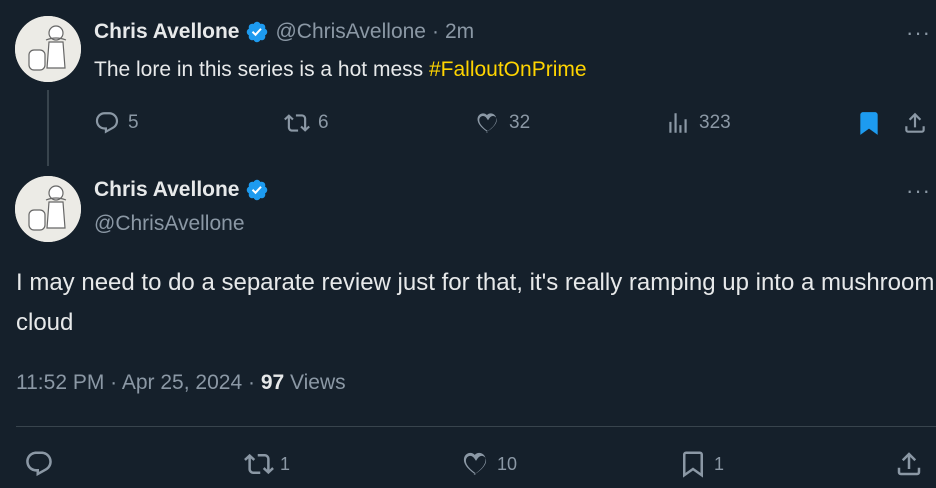 Image resolution: width=936 pixels, height=488 pixels. What do you see at coordinates (476, 426) in the screenshot?
I see `divider` at bounding box center [476, 426].